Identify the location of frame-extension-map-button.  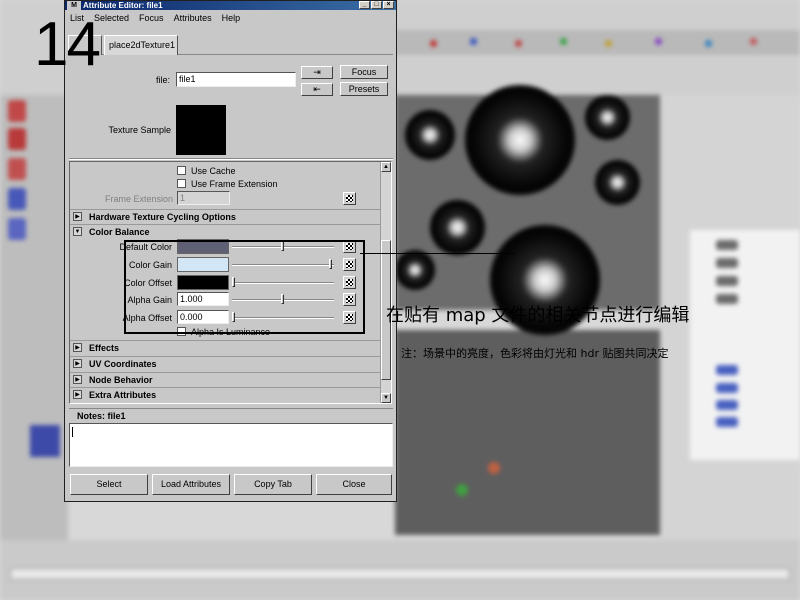
(349, 198).